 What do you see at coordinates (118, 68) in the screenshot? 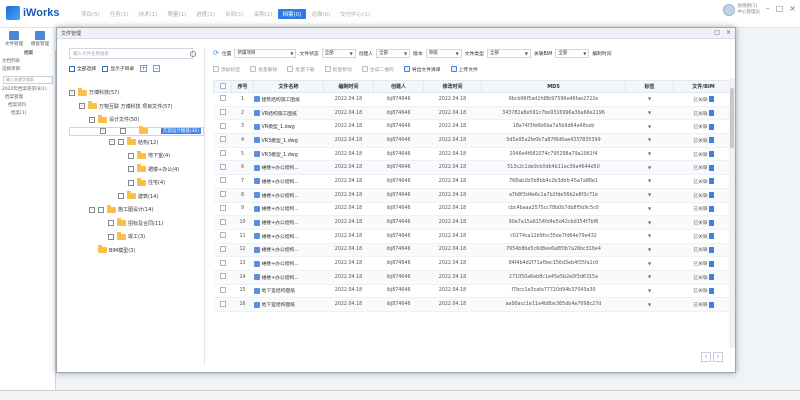
I see `show-subdir-toggle: 显示子目录` at bounding box center [118, 68].